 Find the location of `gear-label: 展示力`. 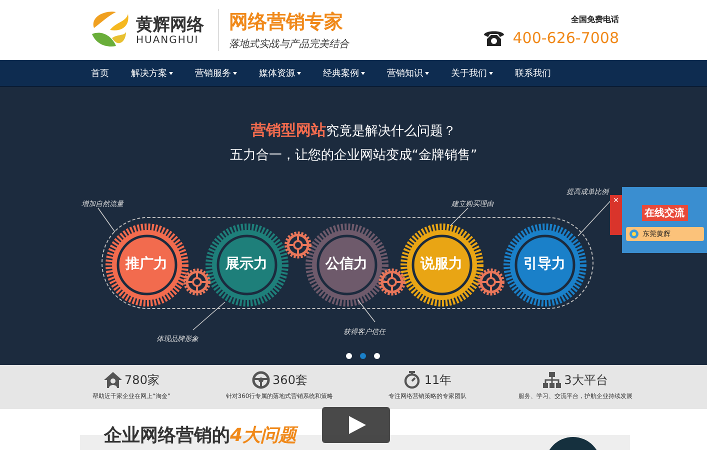

gear-label: 展示力 is located at coordinates (246, 264).